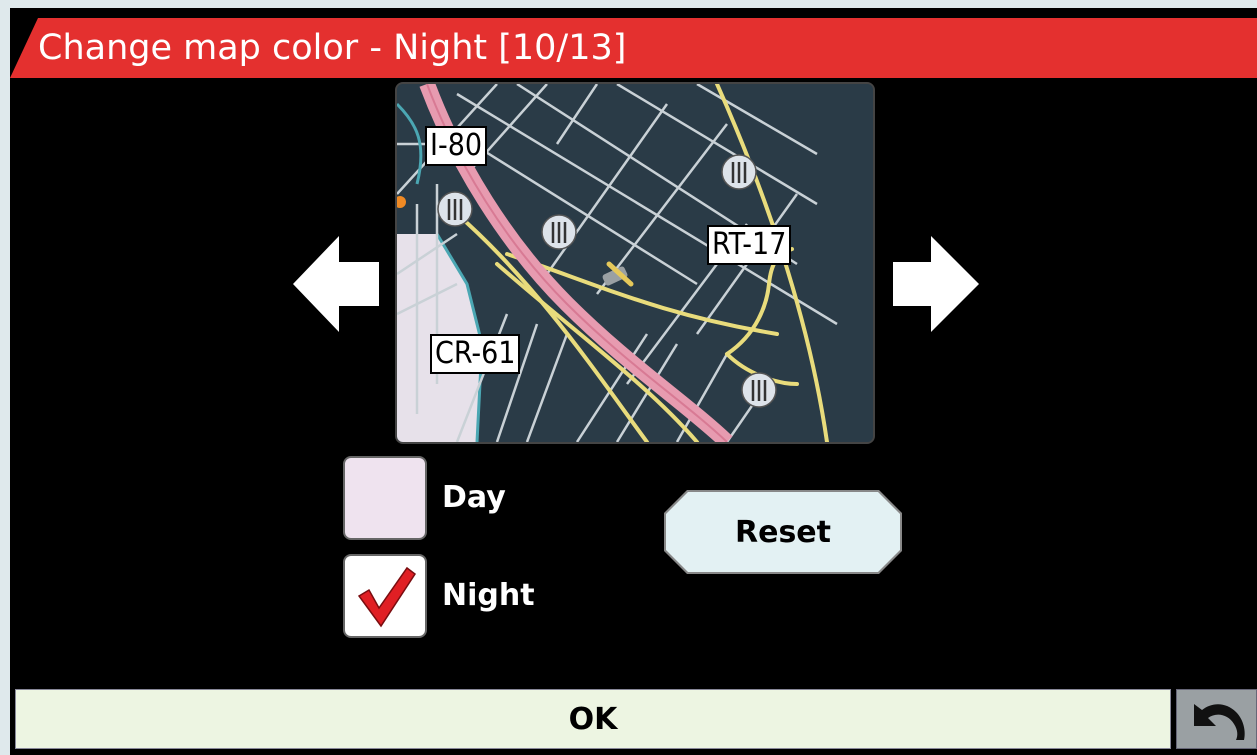 This screenshot has width=1257, height=755. I want to click on day-checkbox, so click(385, 498).